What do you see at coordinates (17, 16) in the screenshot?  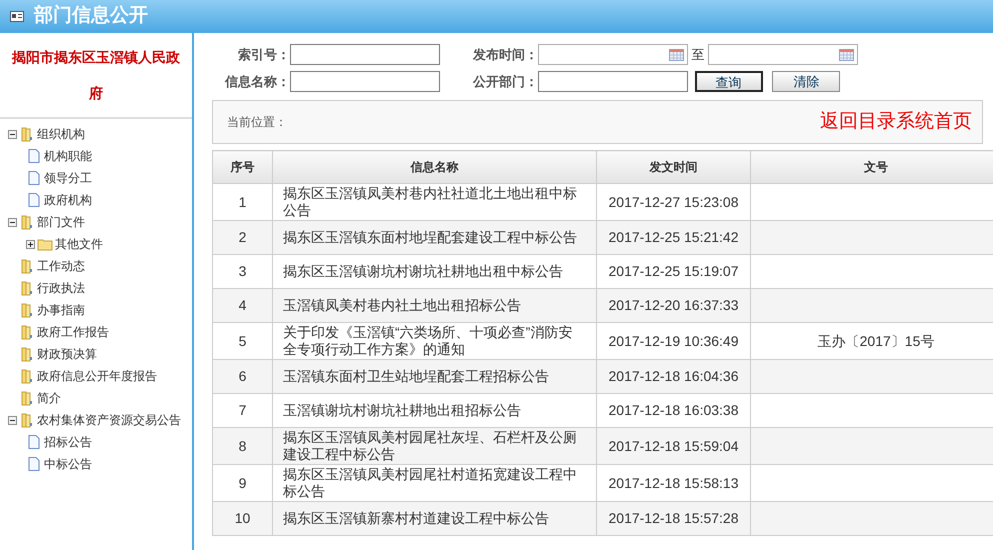 I see `card-icon` at bounding box center [17, 16].